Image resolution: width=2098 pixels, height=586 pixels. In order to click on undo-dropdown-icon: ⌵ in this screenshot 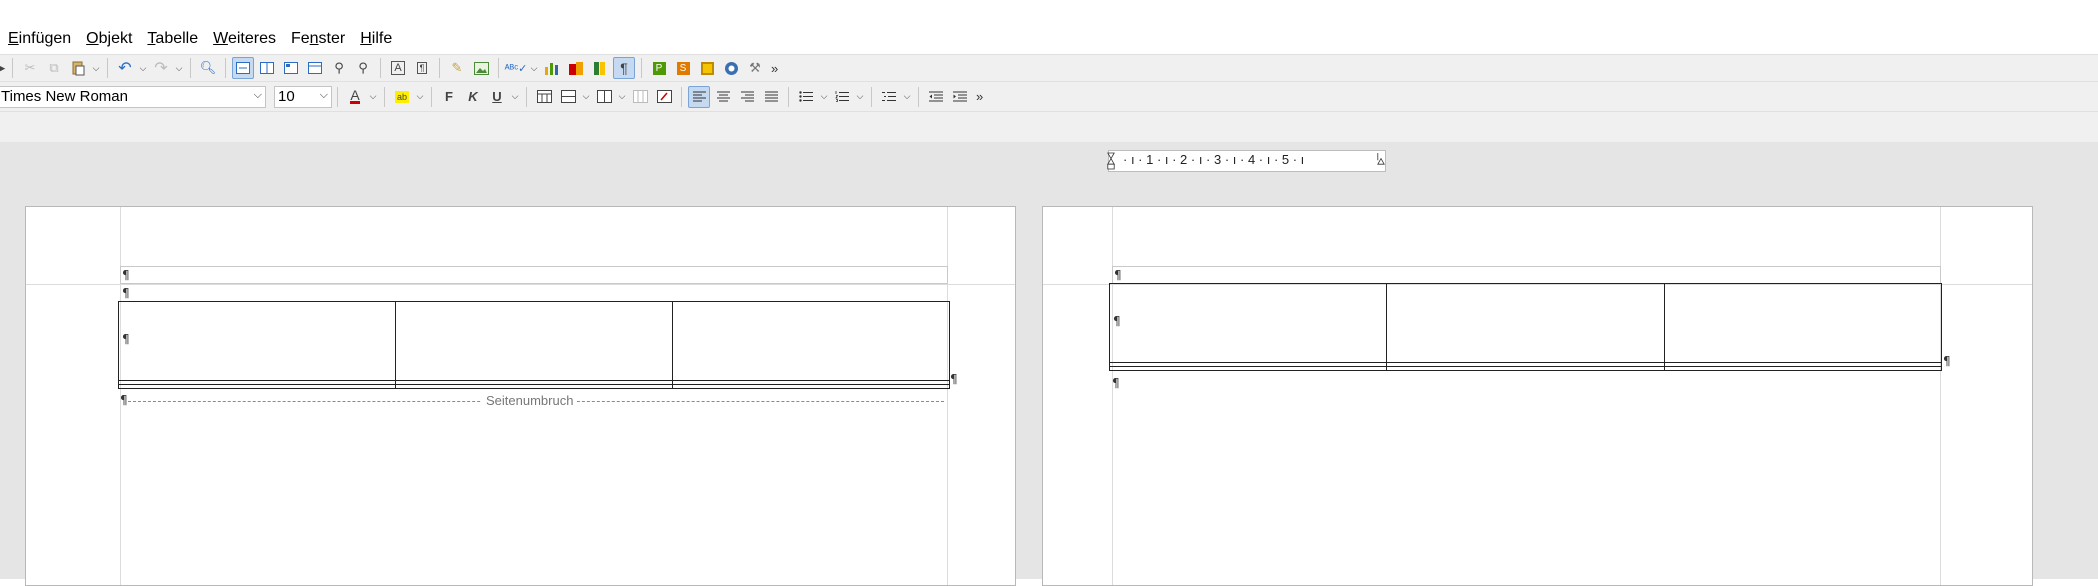, I will do `click(143, 68)`.